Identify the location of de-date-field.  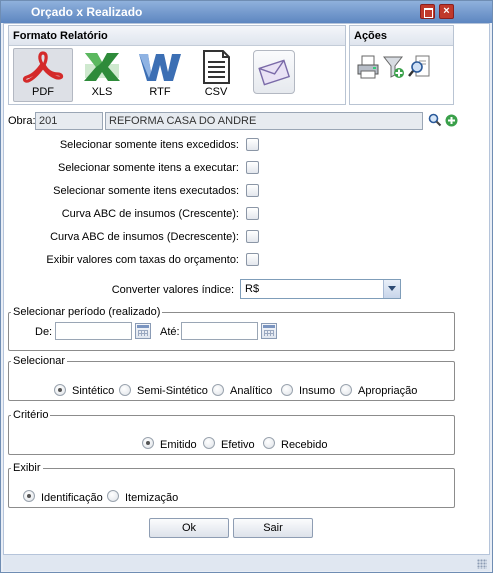
(93, 331).